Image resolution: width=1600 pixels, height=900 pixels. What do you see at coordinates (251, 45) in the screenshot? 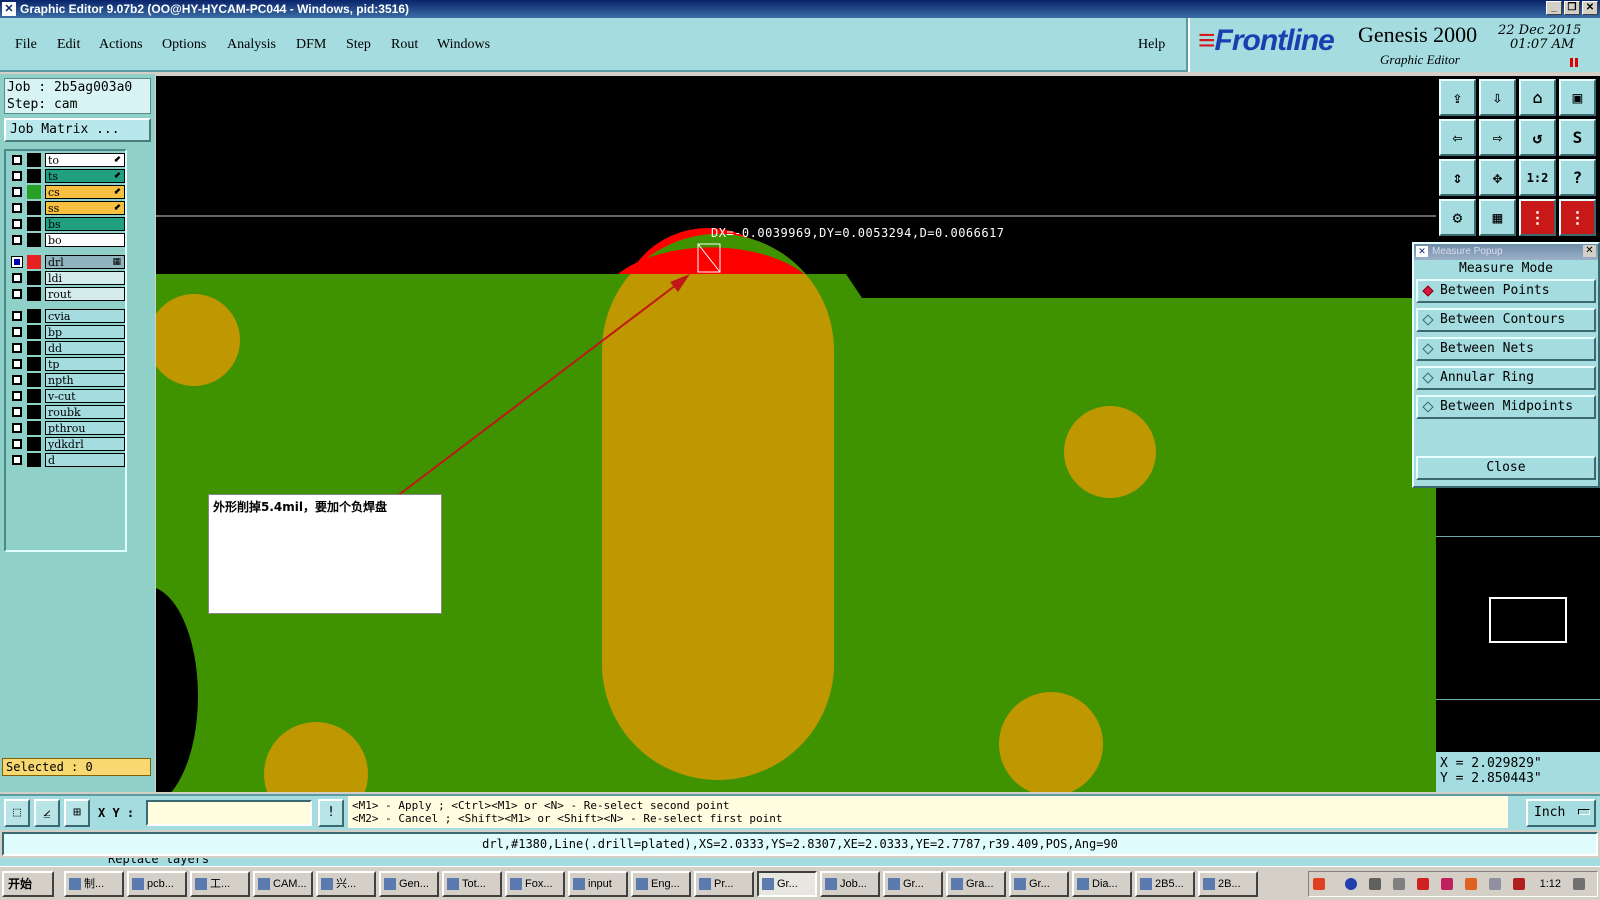
I see `menu-analysis: Analysis` at bounding box center [251, 45].